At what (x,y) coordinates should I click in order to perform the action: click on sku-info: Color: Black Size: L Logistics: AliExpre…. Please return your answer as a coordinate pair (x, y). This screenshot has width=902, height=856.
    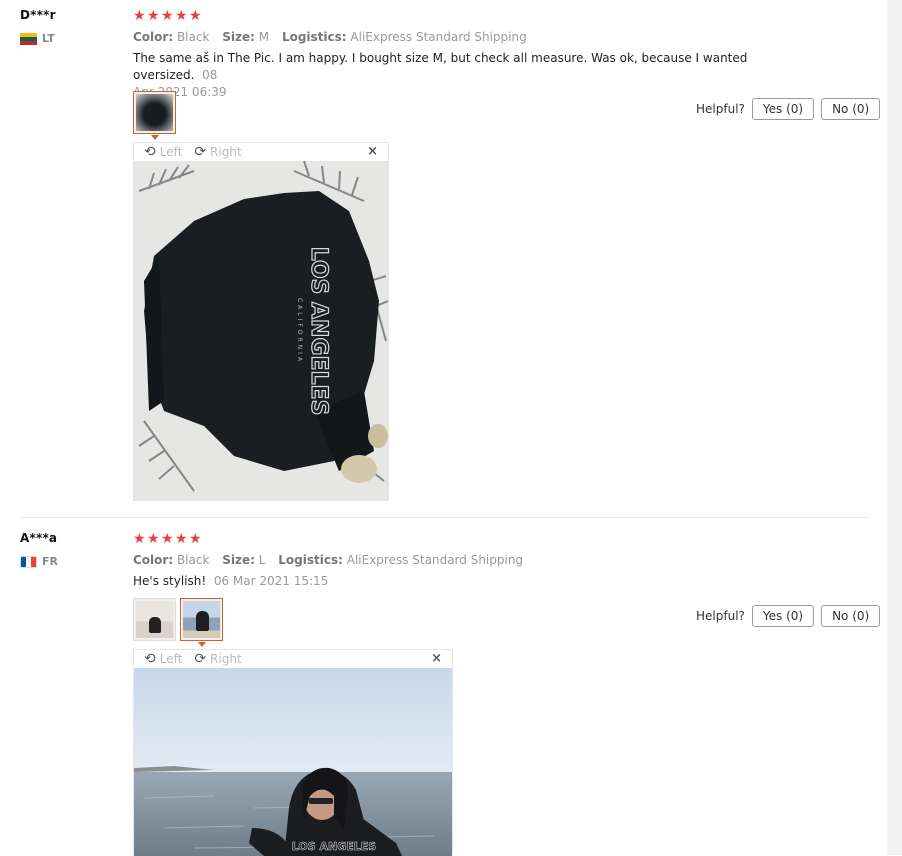
    Looking at the image, I should click on (328, 560).